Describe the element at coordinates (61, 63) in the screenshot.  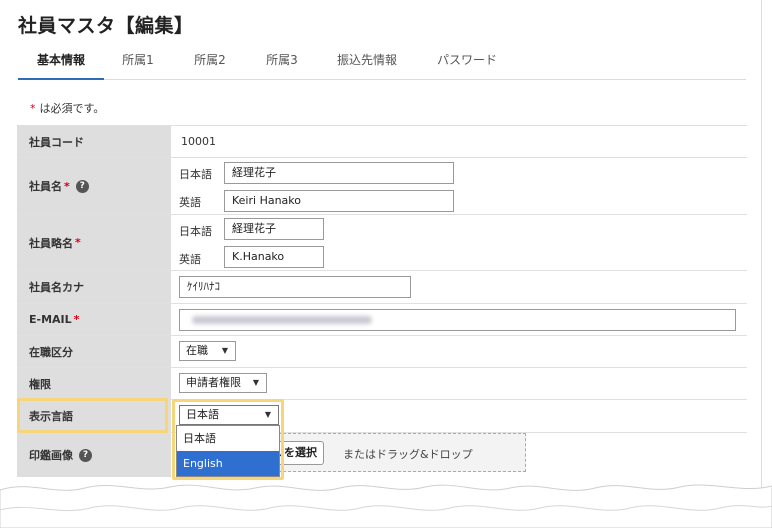
I see `tab-basic-info: 基本情報` at that location.